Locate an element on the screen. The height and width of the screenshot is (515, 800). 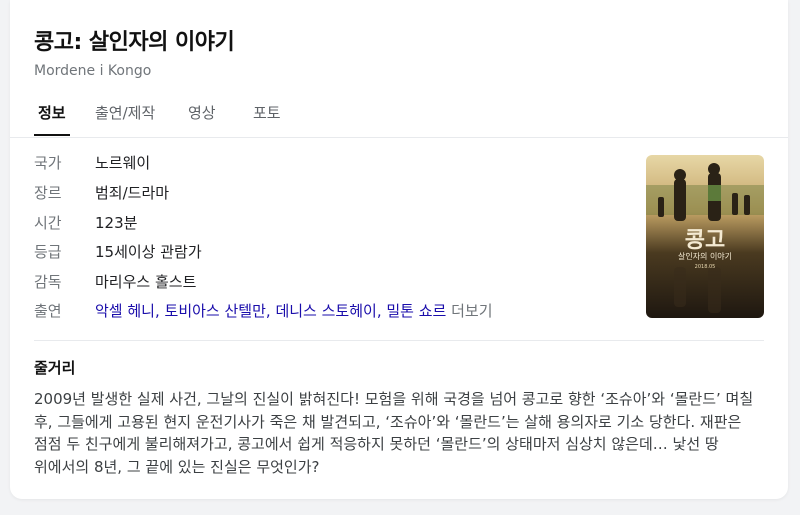
info-label: 장르 is located at coordinates (48, 193).